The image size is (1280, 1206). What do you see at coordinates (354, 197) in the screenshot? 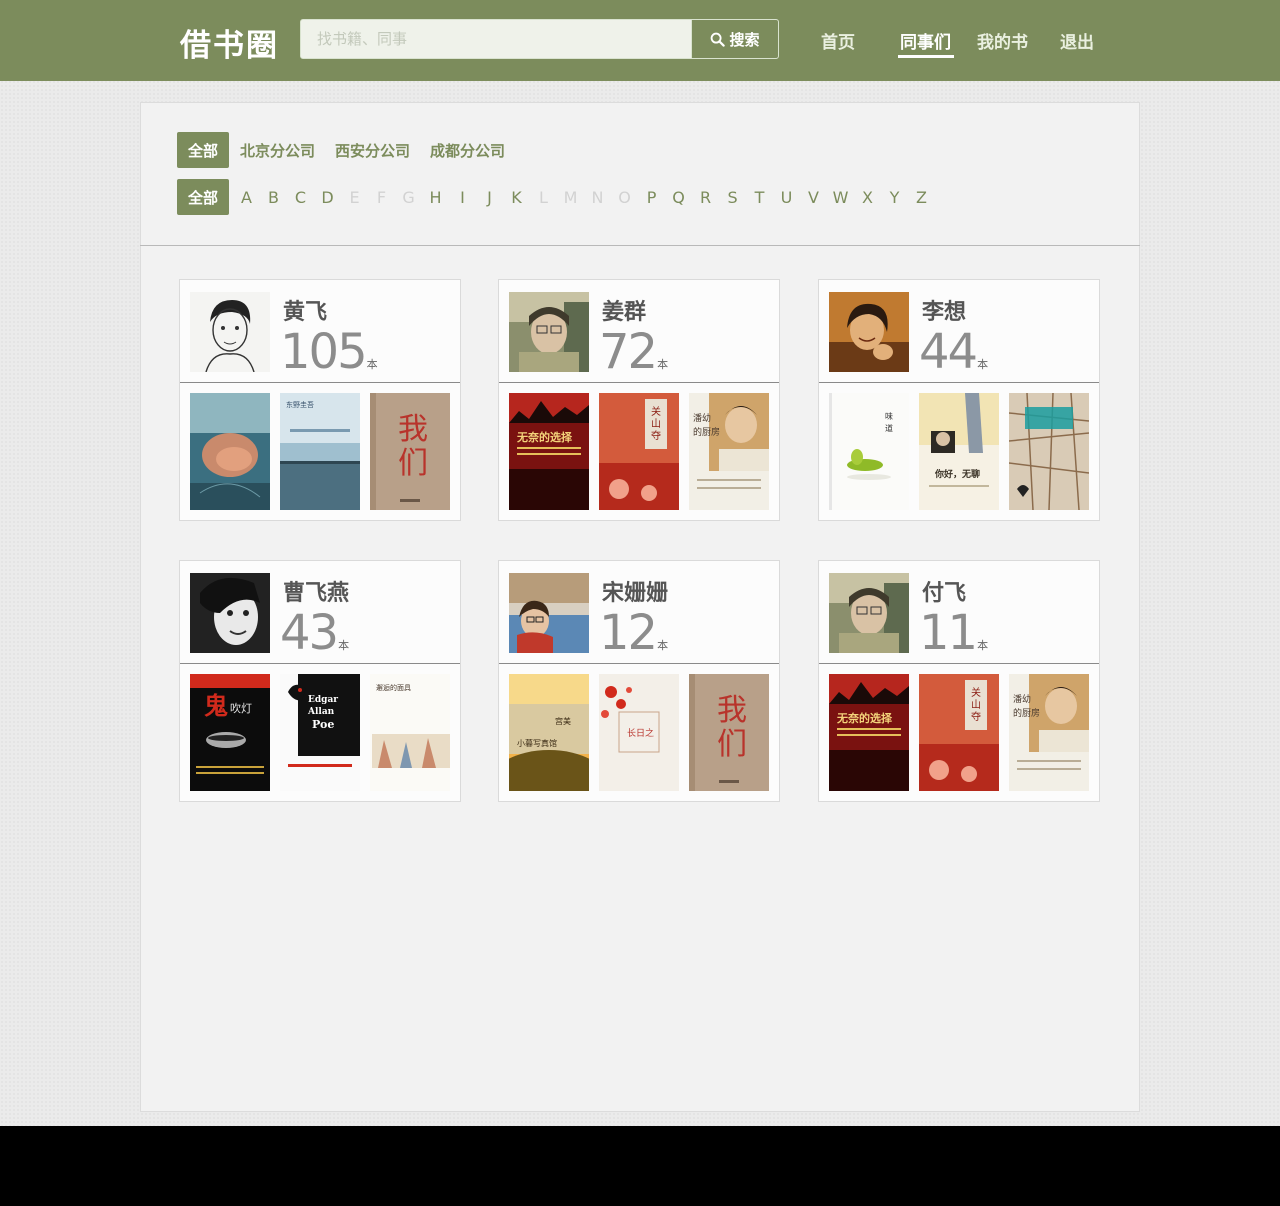
I see `letter-filter-e: E` at bounding box center [354, 197].